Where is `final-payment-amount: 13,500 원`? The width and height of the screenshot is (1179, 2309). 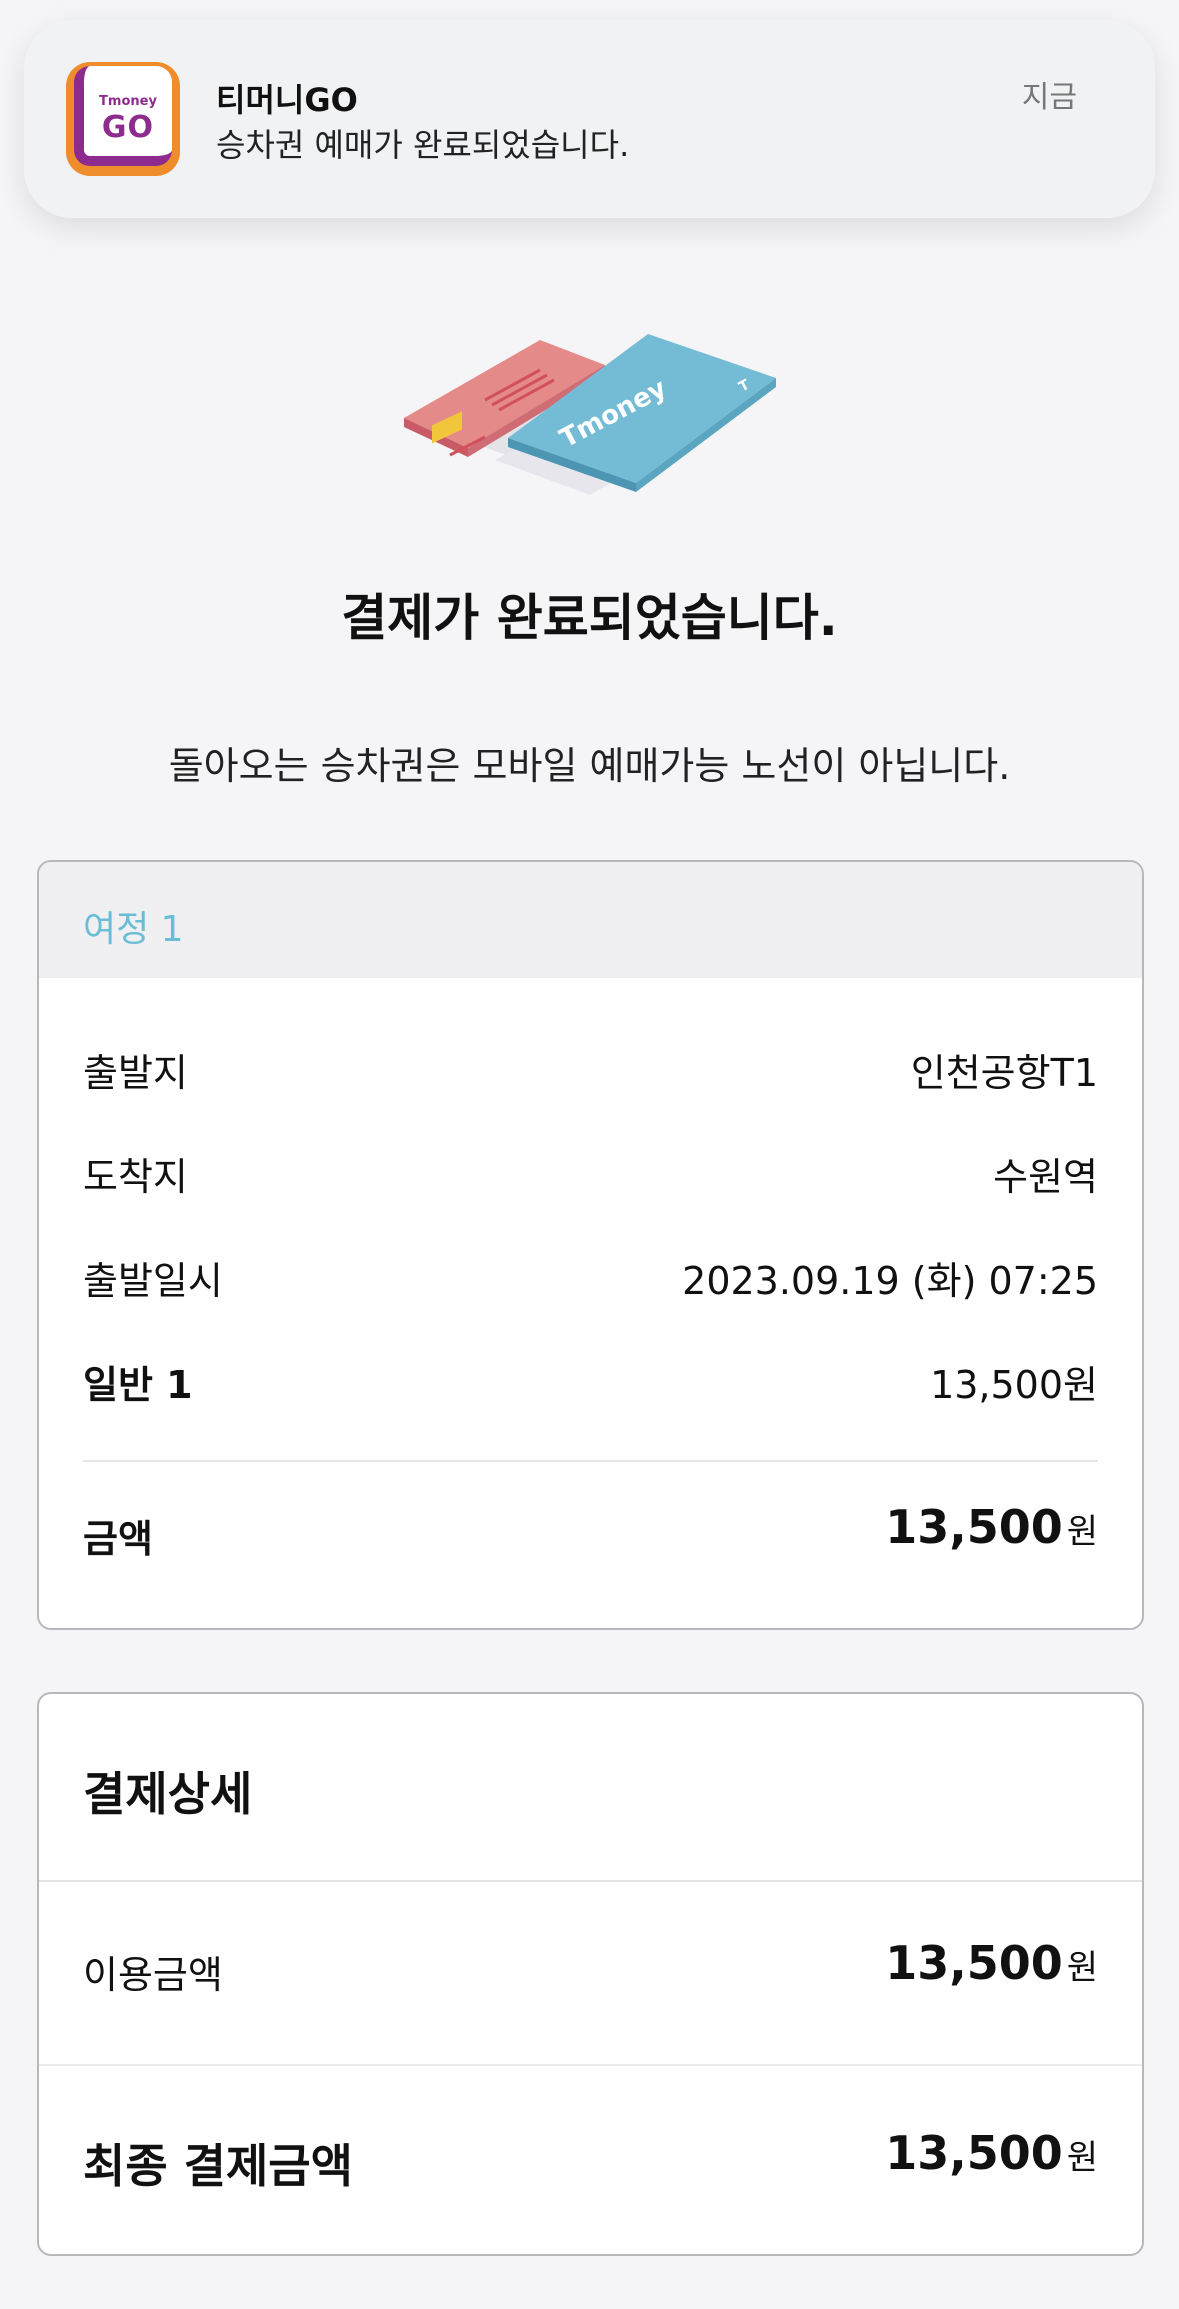 final-payment-amount: 13,500 원 is located at coordinates (991, 2153).